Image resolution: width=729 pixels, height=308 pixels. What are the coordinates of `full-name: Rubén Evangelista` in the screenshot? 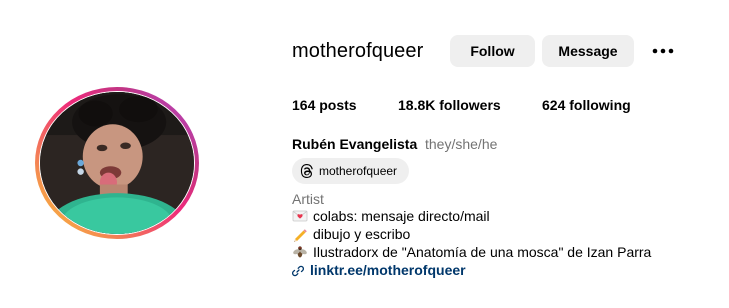 It's located at (355, 144).